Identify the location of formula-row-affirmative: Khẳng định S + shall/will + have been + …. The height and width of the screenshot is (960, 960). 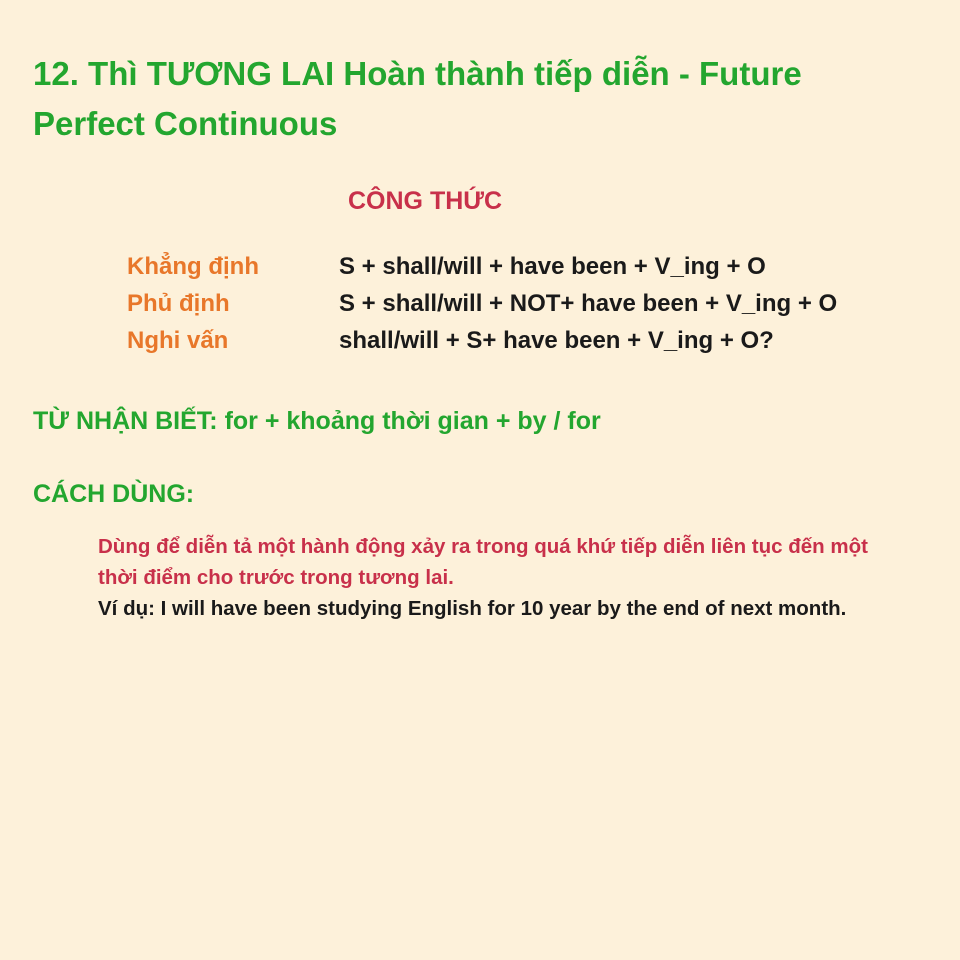
(482, 266).